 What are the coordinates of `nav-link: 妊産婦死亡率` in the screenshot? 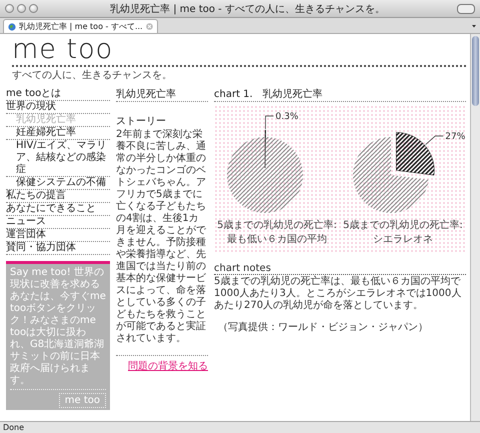 It's located at (58, 133).